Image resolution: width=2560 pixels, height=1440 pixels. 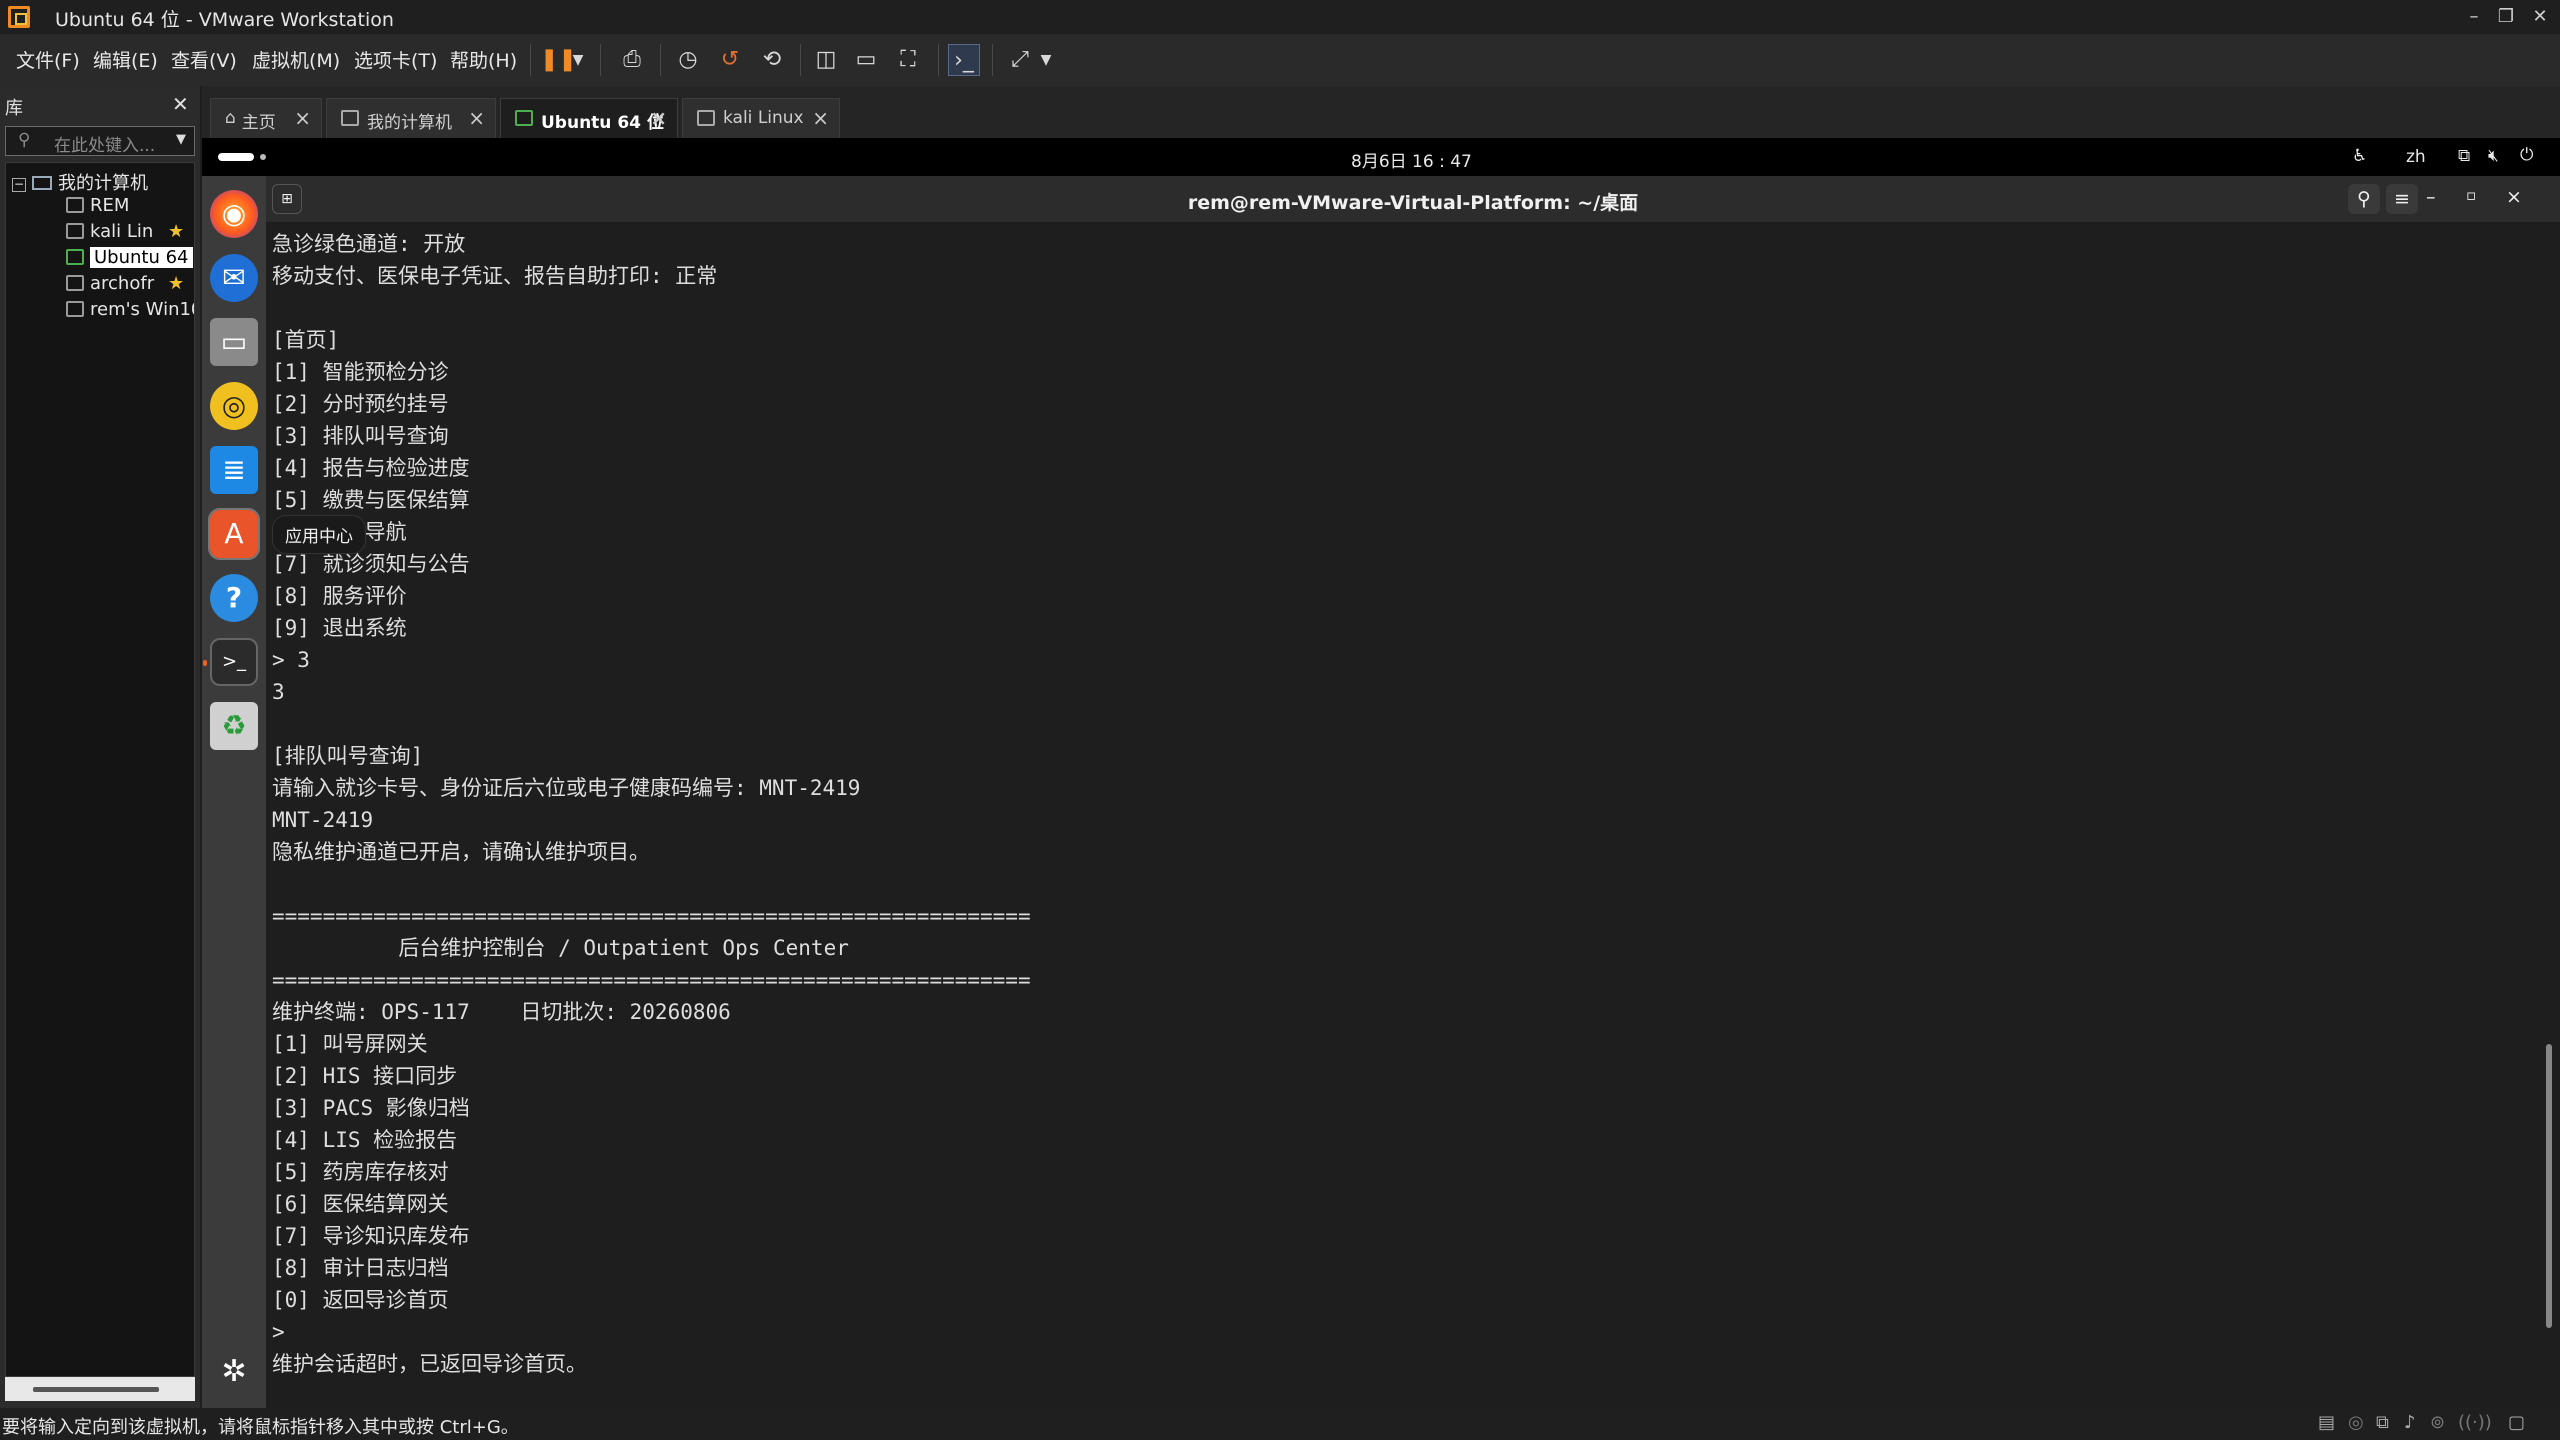 I want to click on message-log-icon: ▢, so click(x=2516, y=1422).